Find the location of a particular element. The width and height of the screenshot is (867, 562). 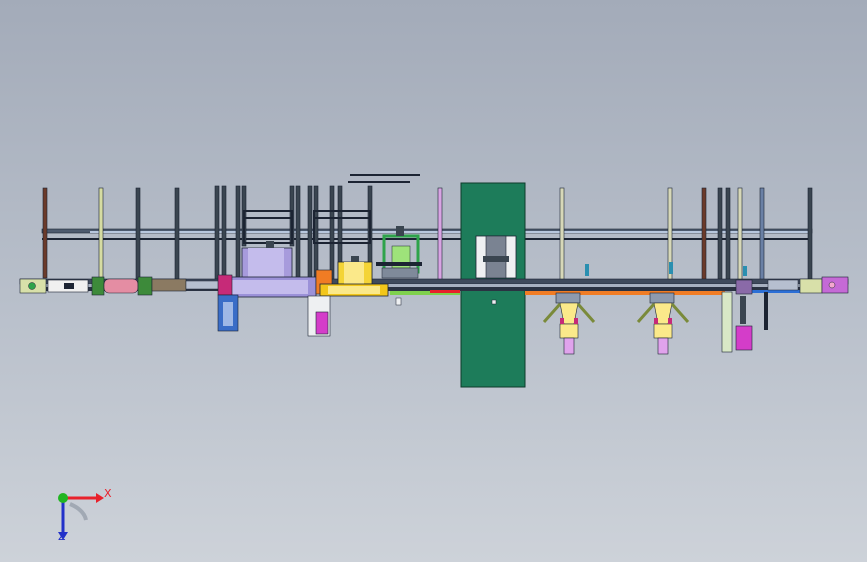

z-axis-label: Z is located at coordinates (62, 536).